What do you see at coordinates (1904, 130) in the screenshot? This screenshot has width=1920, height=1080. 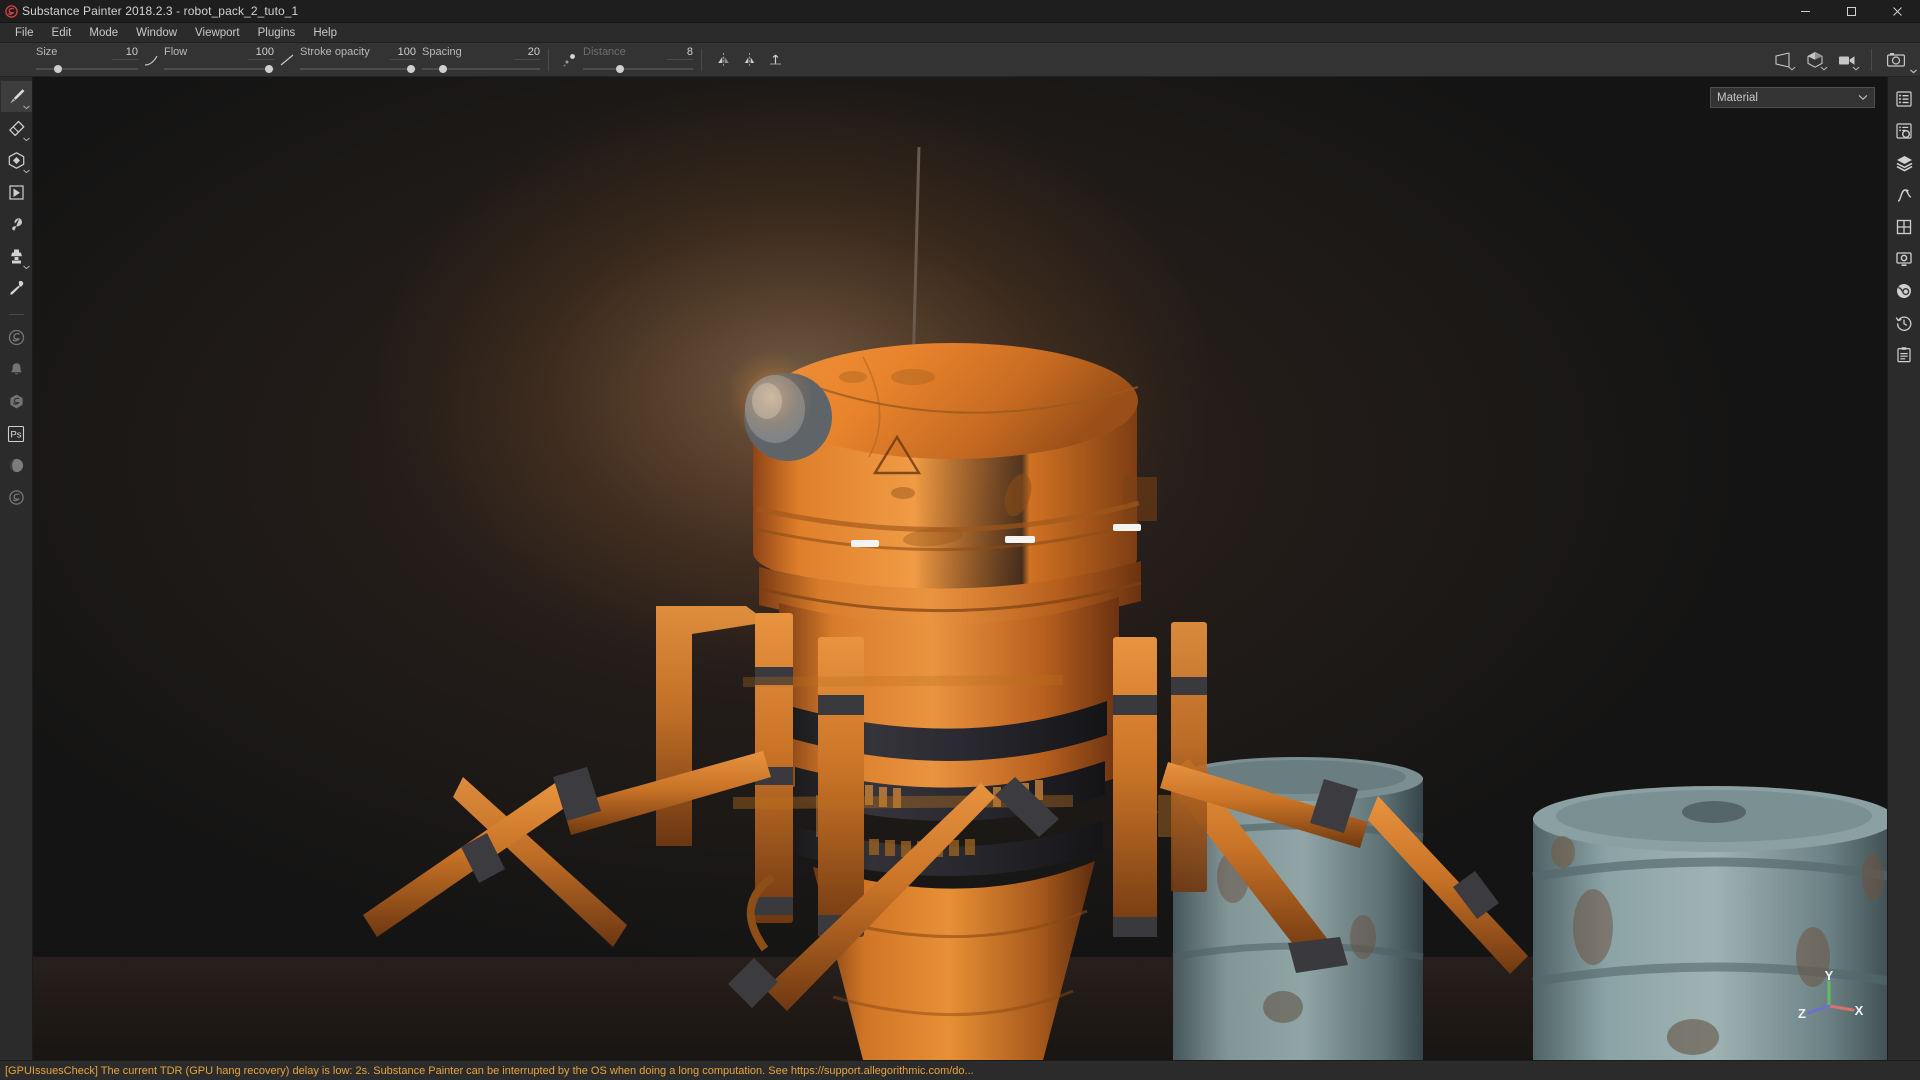 I see `texture-set-settings-panel-icon` at bounding box center [1904, 130].